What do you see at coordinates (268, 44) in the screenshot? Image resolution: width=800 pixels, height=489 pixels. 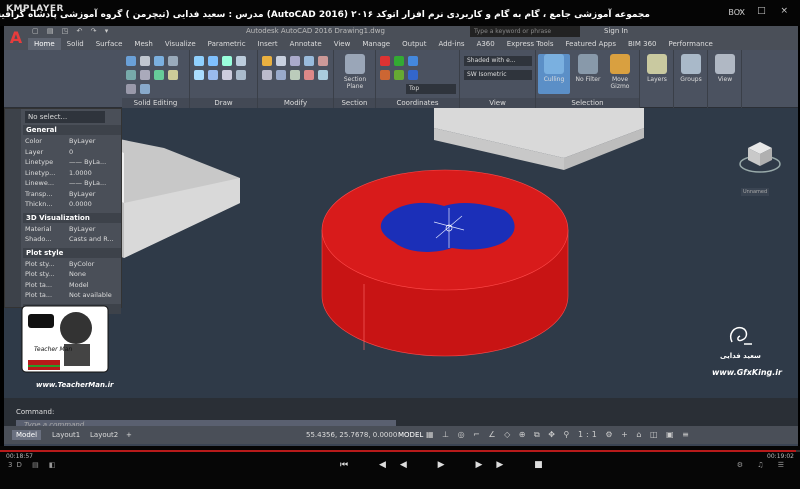 I see `tab-insert: Insert` at bounding box center [268, 44].